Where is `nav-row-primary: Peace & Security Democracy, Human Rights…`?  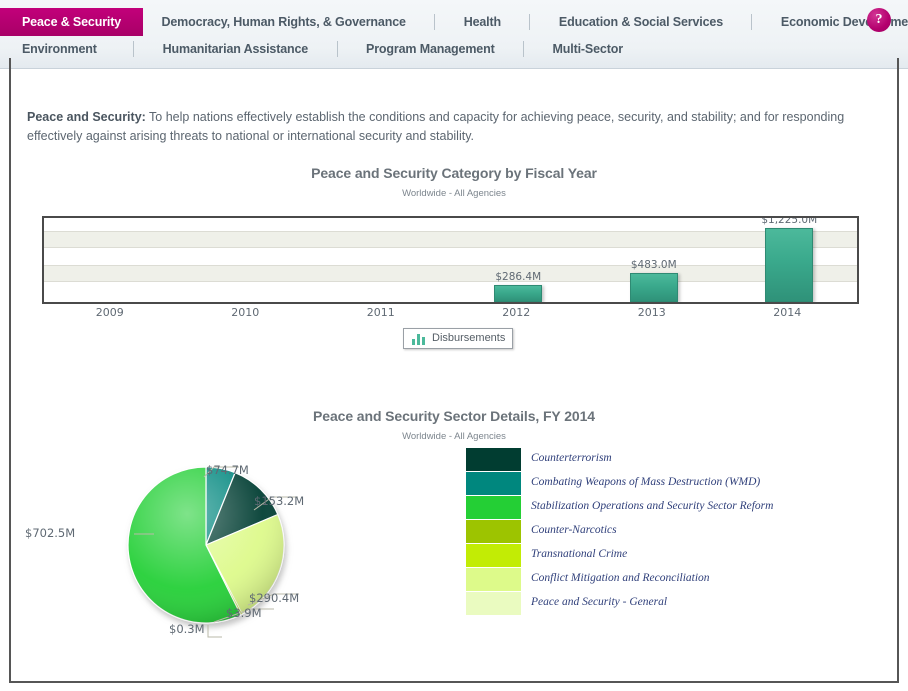 nav-row-primary: Peace & Security Democracy, Human Rights… is located at coordinates (454, 22).